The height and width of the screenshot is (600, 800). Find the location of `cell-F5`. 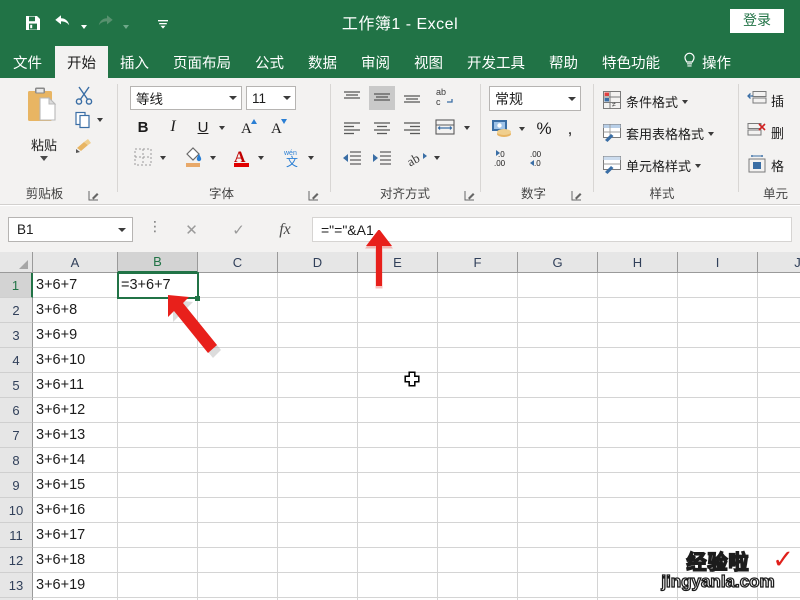

cell-F5 is located at coordinates (478, 385).